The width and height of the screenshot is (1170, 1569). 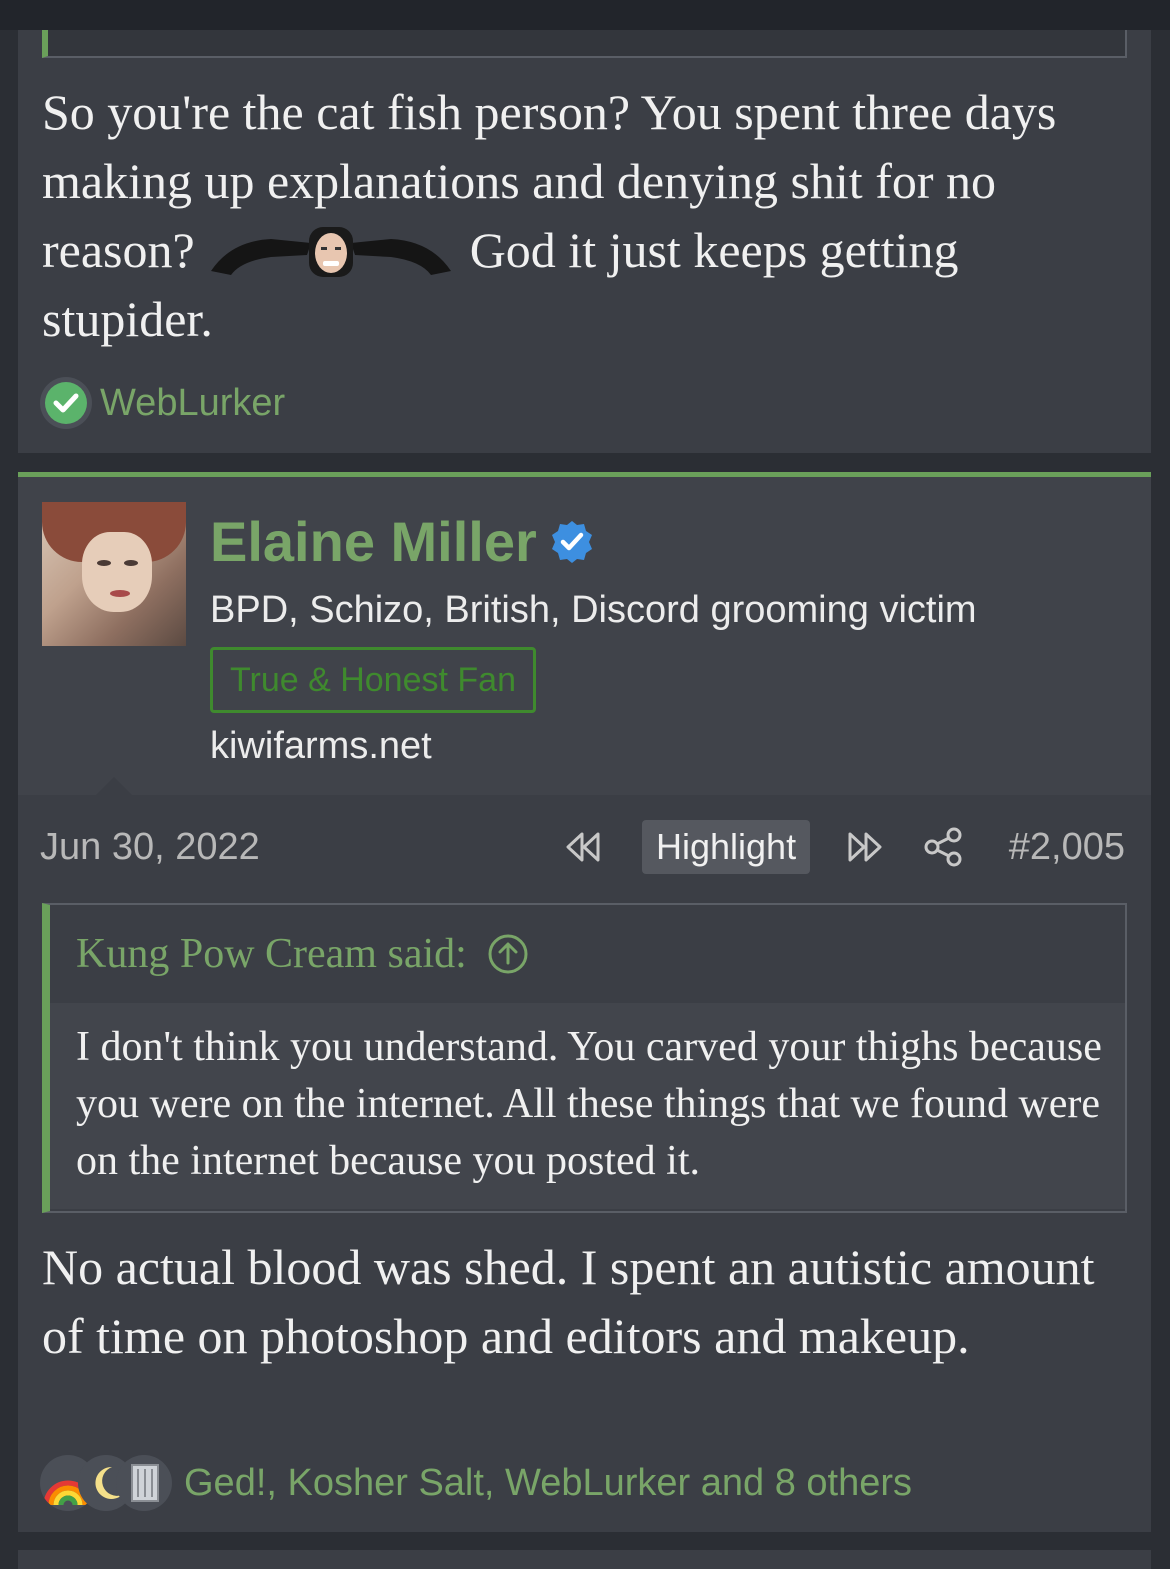 I want to click on avatar, so click(x=114, y=574).